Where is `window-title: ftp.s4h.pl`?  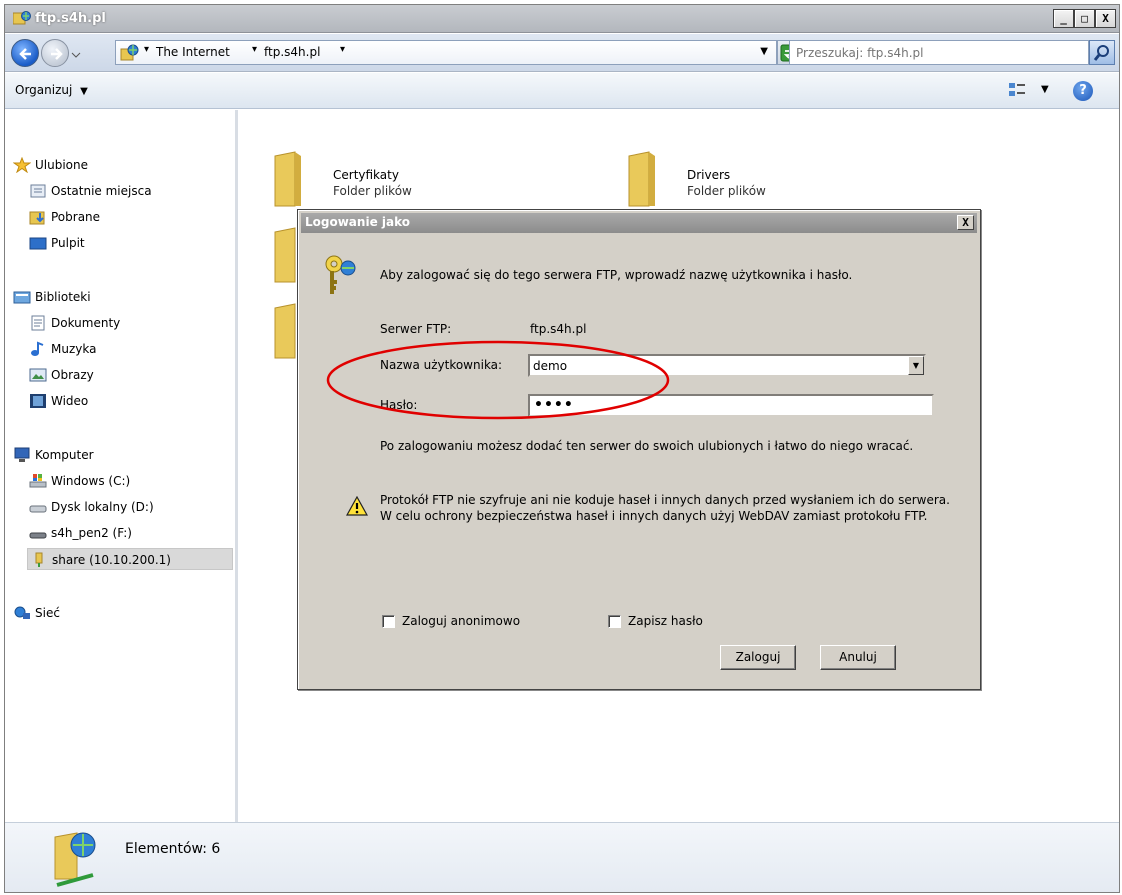
window-title: ftp.s4h.pl is located at coordinates (70, 18).